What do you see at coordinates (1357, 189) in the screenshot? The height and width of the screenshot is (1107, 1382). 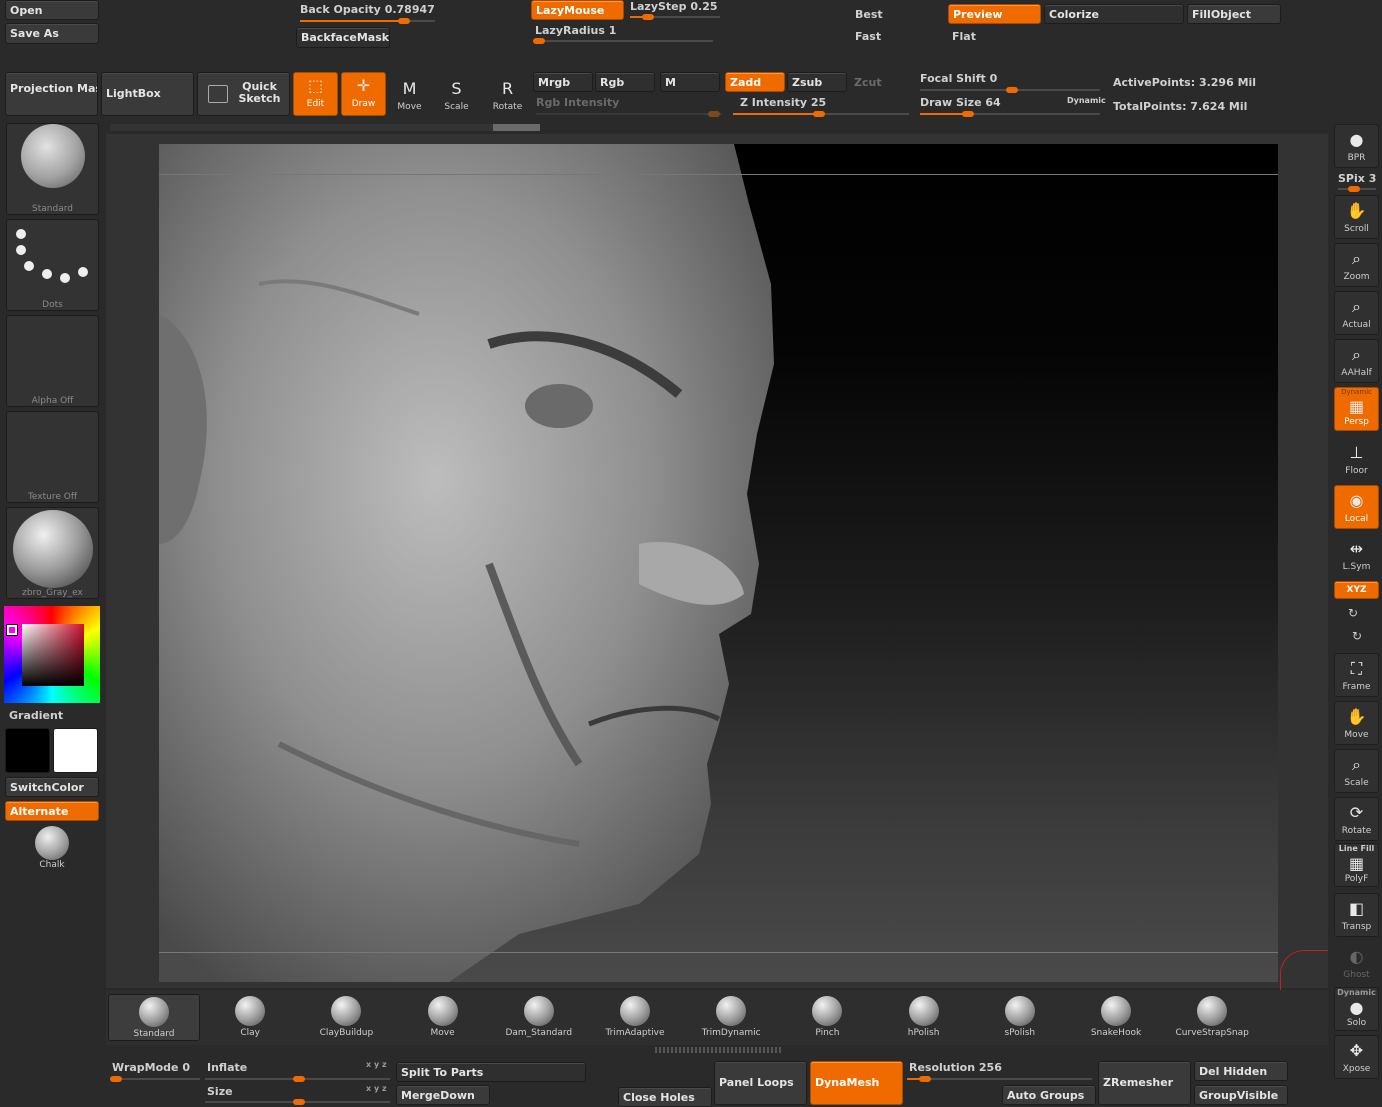 I see `spix-track` at bounding box center [1357, 189].